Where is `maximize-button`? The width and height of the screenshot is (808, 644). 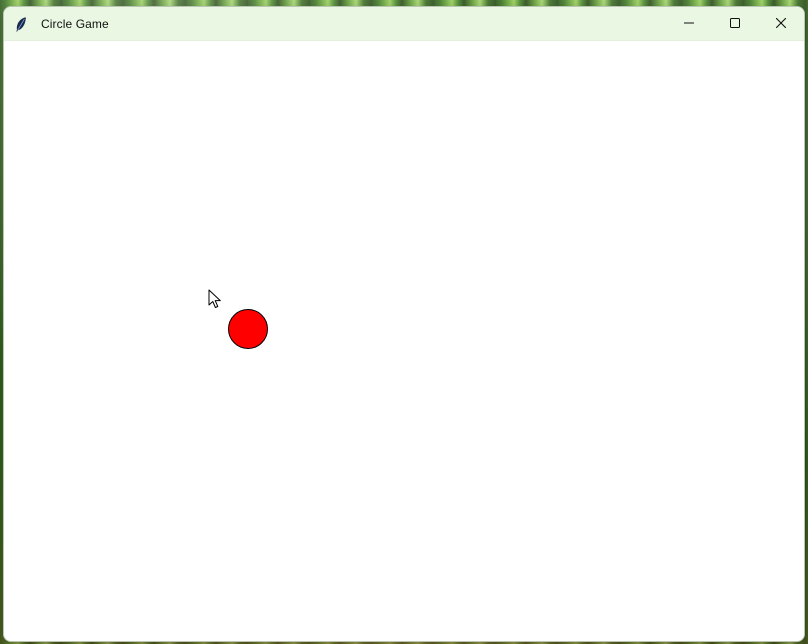 maximize-button is located at coordinates (735, 24).